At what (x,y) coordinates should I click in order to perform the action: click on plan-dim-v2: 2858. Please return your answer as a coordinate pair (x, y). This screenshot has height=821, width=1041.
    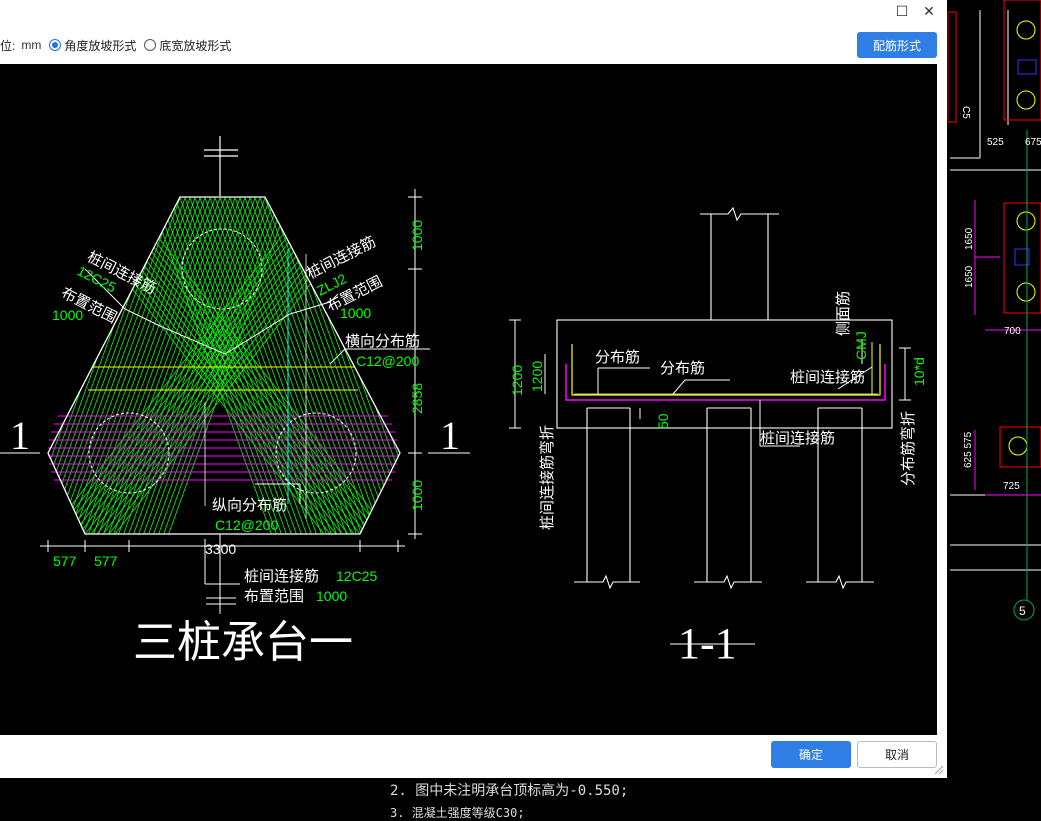
    Looking at the image, I should click on (417, 398).